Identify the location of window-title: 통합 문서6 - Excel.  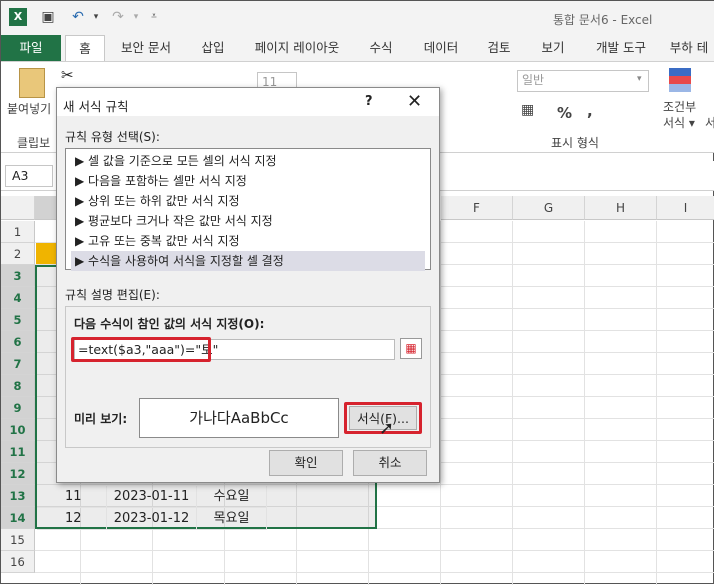
(603, 20).